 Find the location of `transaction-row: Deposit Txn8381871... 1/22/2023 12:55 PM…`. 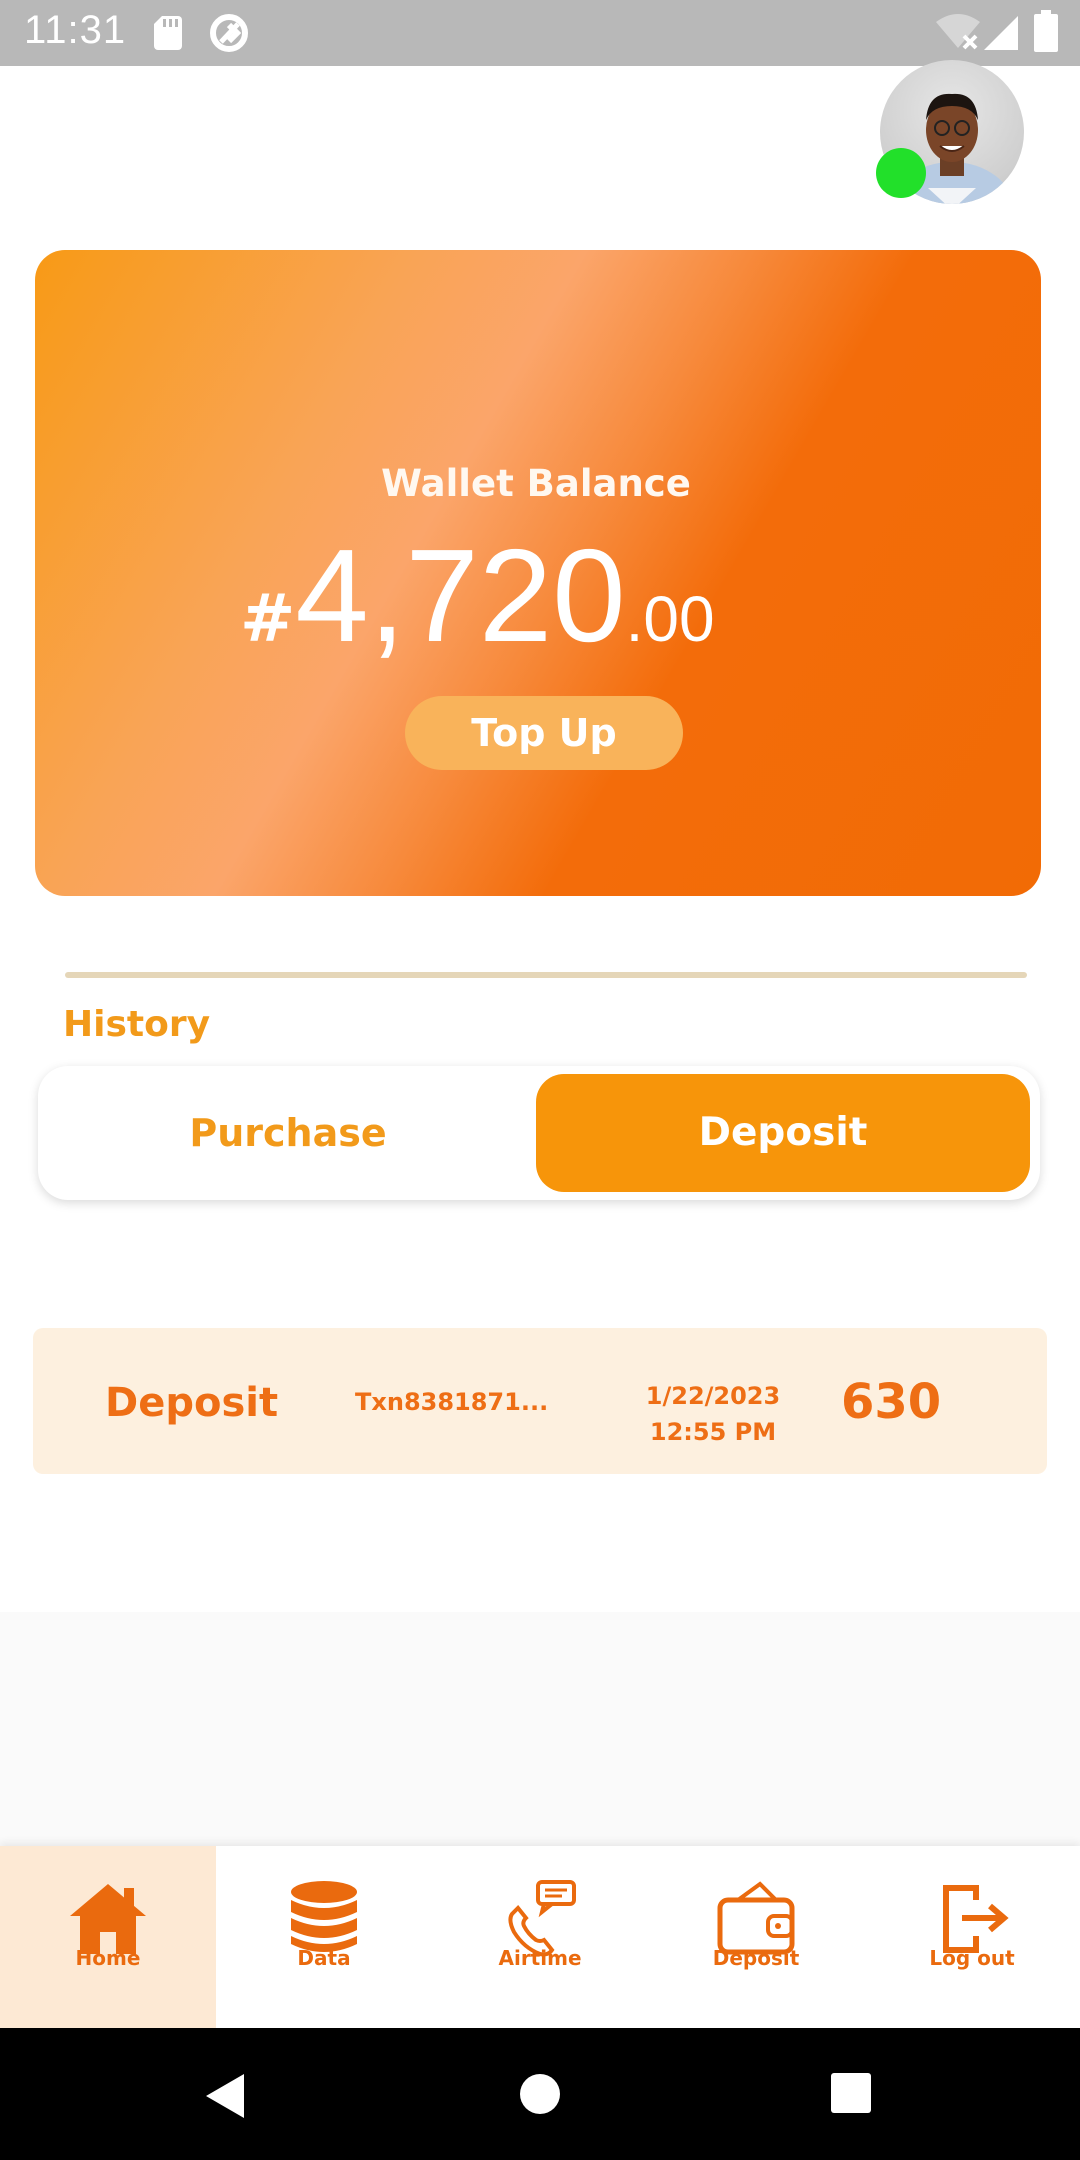

transaction-row: Deposit Txn8381871... 1/22/2023 12:55 PM… is located at coordinates (540, 1401).